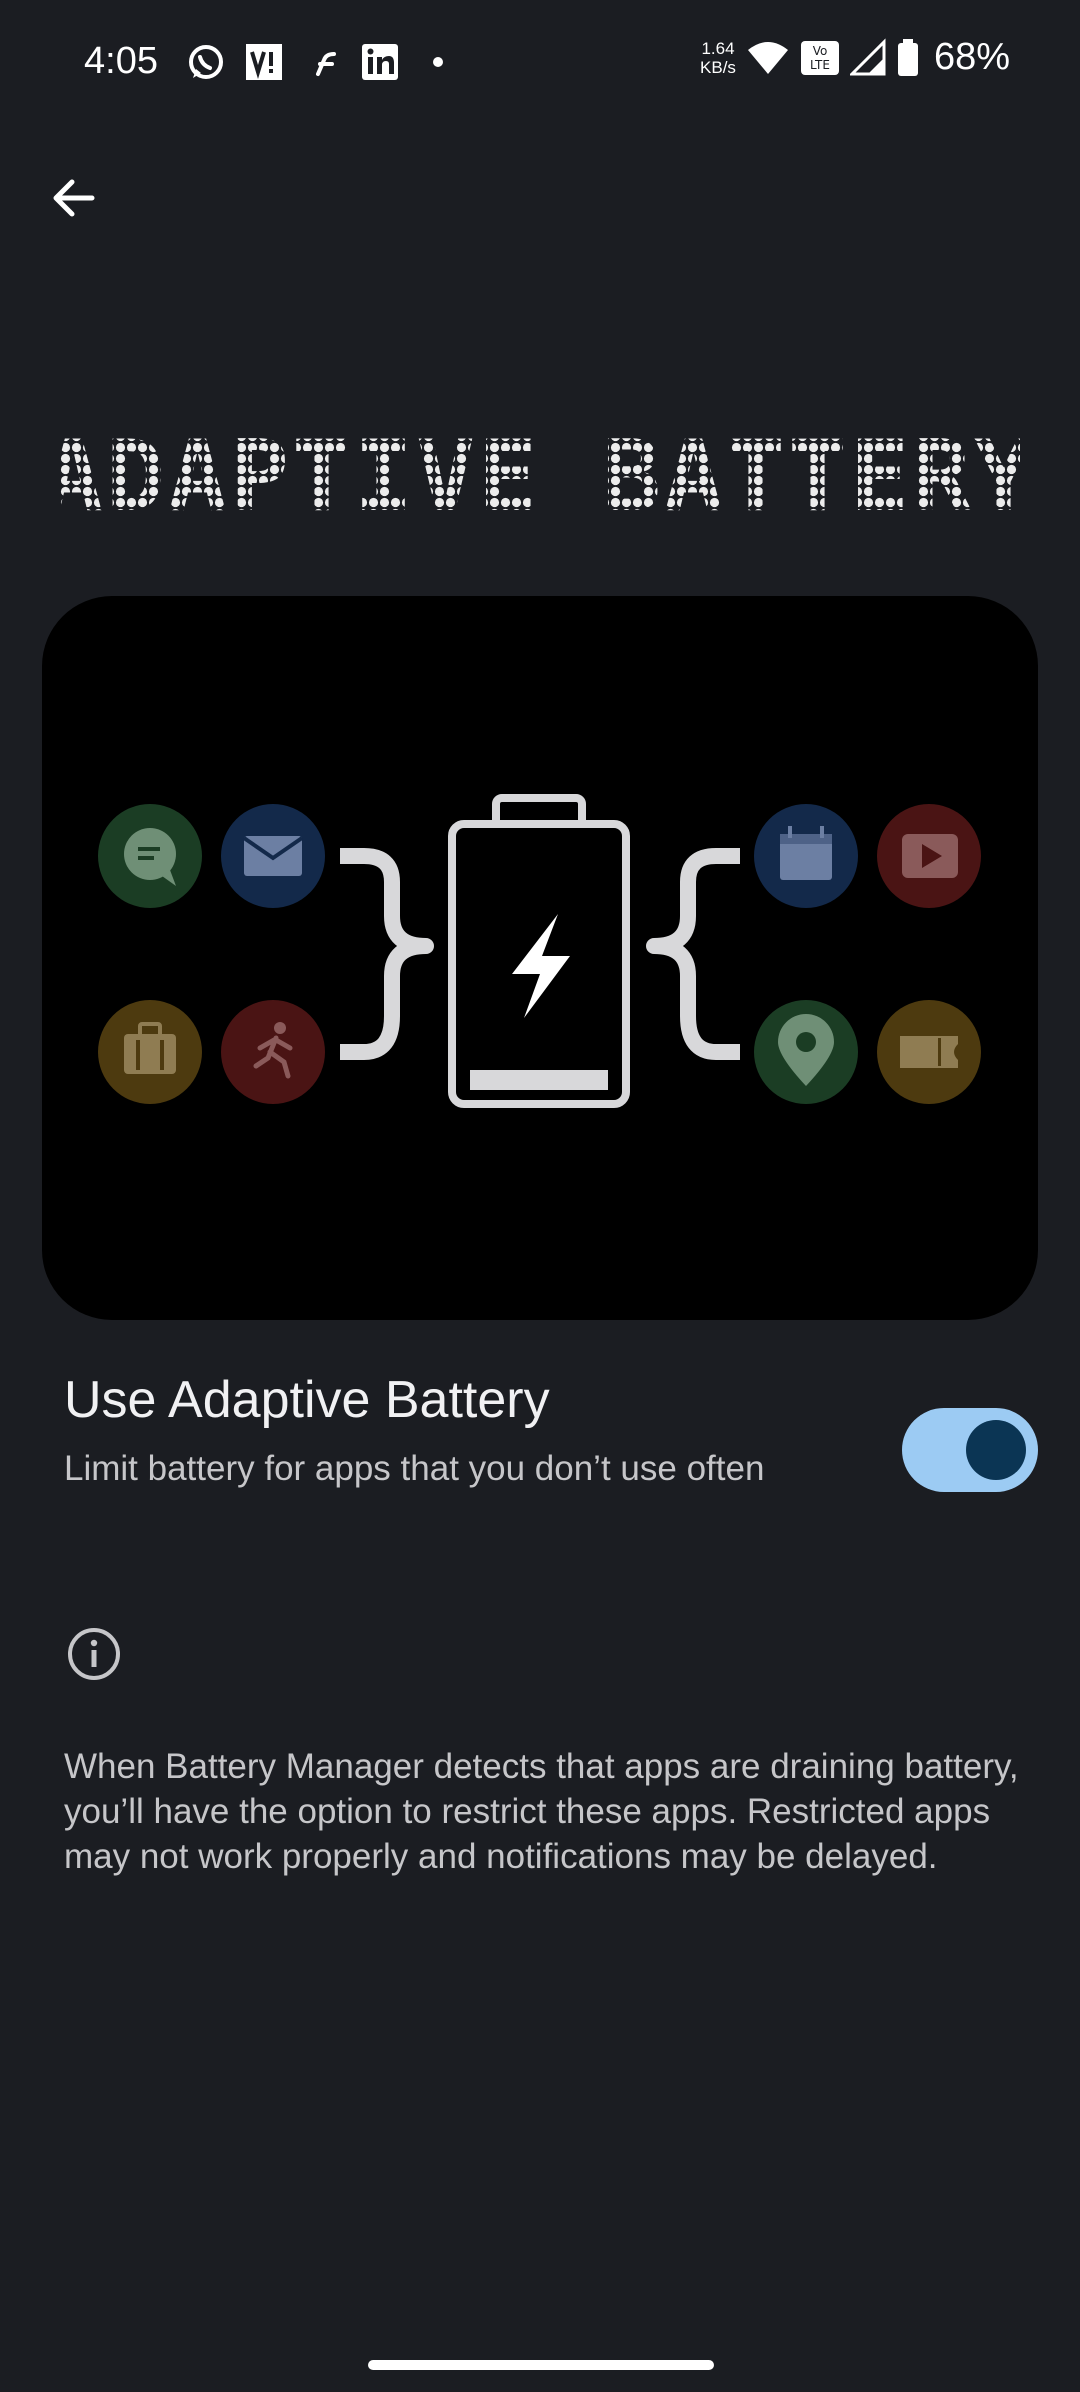 The image size is (1080, 2392). What do you see at coordinates (929, 856) in the screenshot?
I see `video-icon` at bounding box center [929, 856].